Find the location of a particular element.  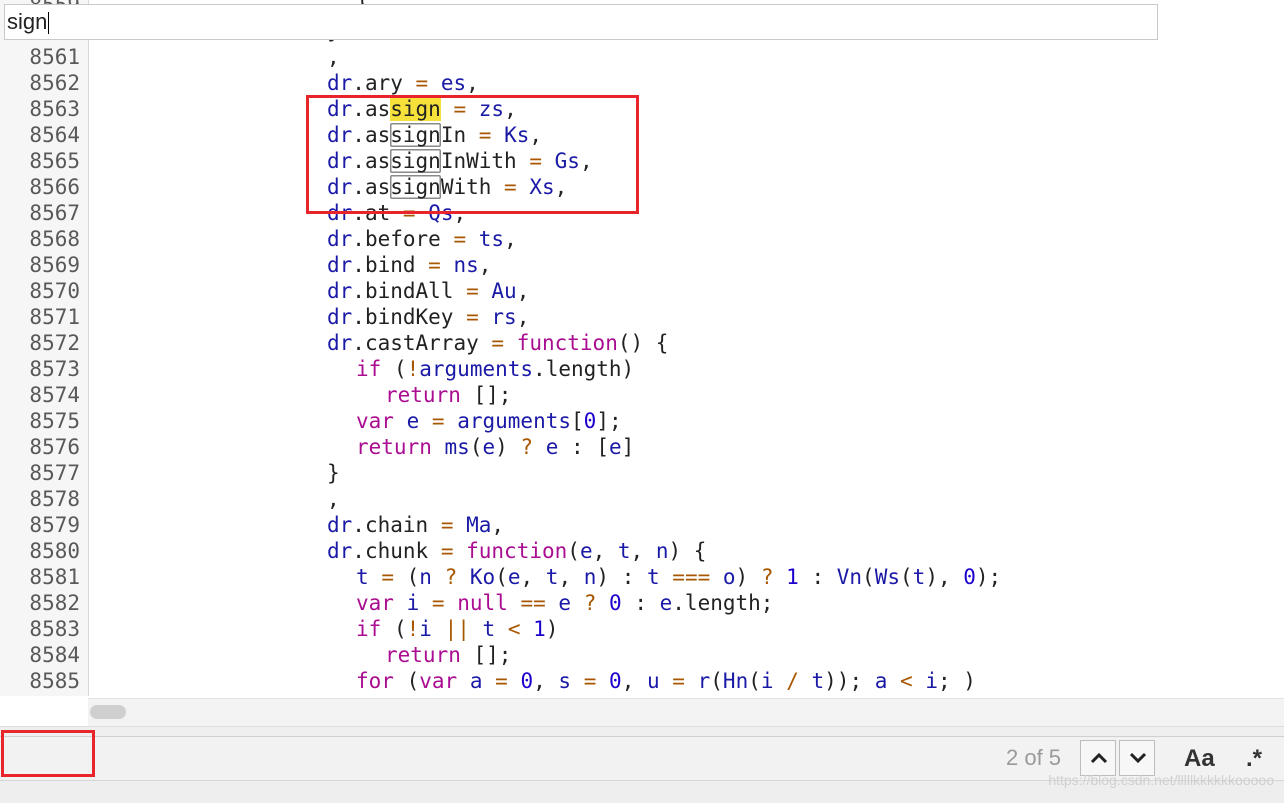

code-line: 8584 return []; is located at coordinates (642, 655).